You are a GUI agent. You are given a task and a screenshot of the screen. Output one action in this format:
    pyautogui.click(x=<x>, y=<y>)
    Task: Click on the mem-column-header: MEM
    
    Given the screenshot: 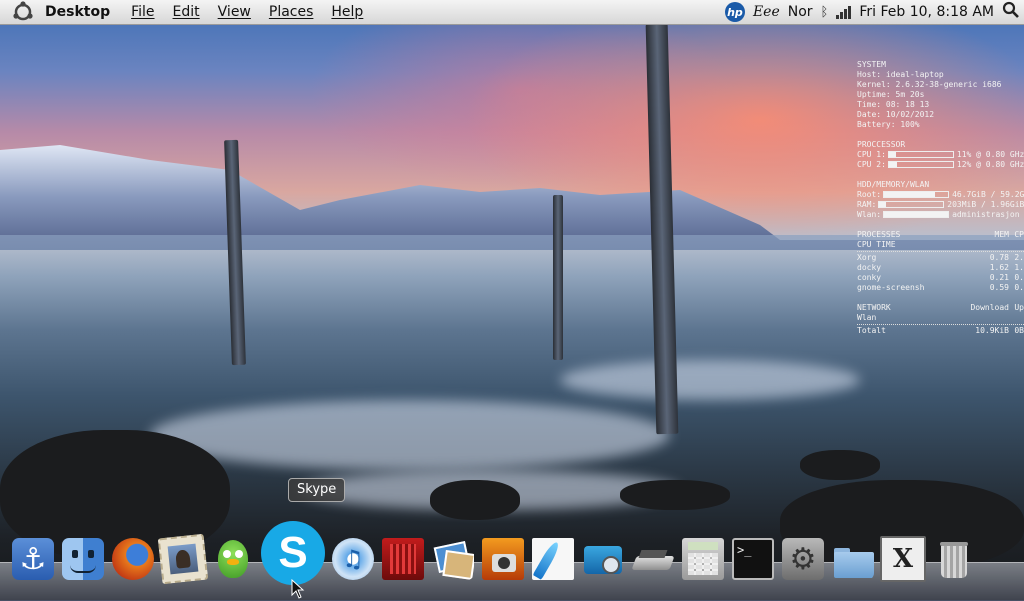 What is the action you would take?
    pyautogui.click(x=1001, y=234)
    